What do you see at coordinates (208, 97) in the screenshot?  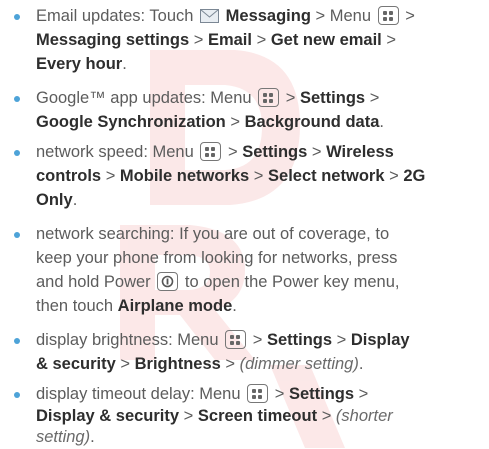 I see `tip-line: Google™ app updates: Menu > Settings >` at bounding box center [208, 97].